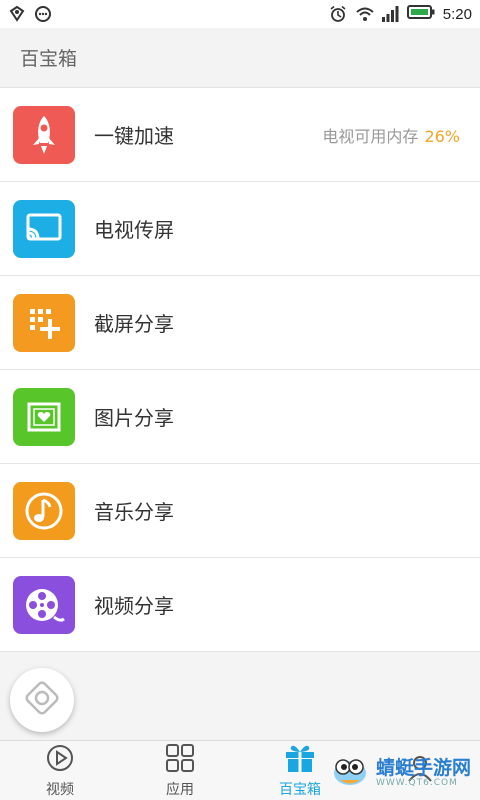  I want to click on dpad-icon, so click(42, 700).